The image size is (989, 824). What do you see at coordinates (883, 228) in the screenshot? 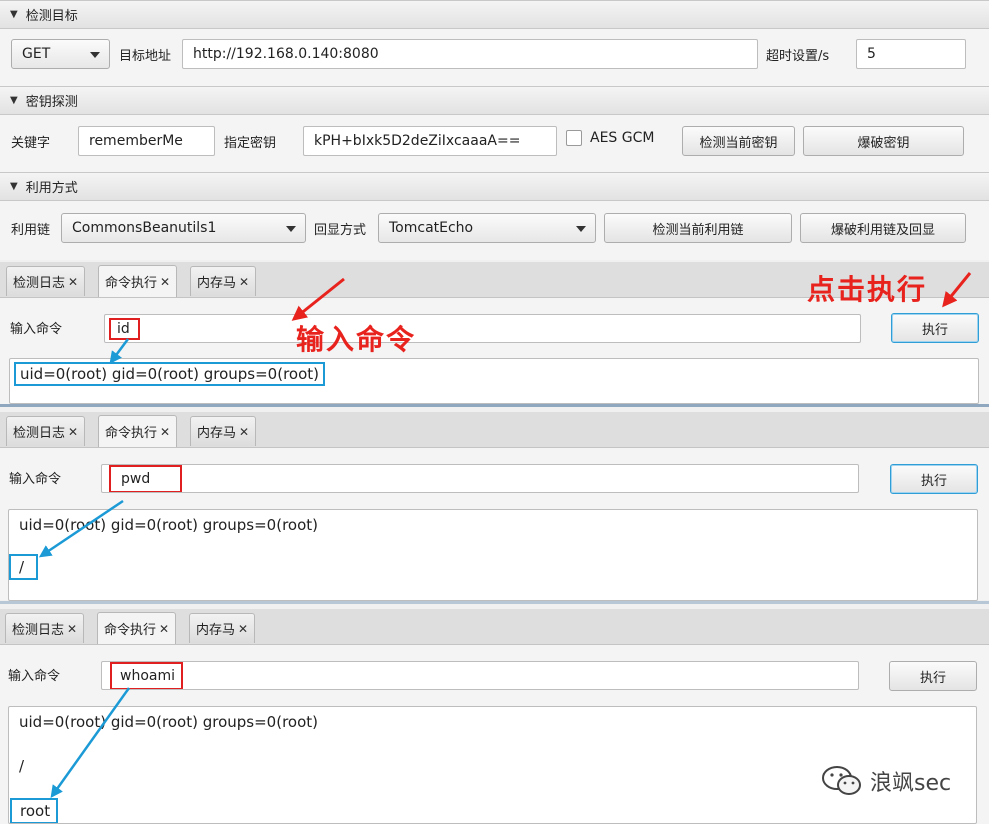
I see `brute-chain-button: 爆破利用链及回显` at bounding box center [883, 228].